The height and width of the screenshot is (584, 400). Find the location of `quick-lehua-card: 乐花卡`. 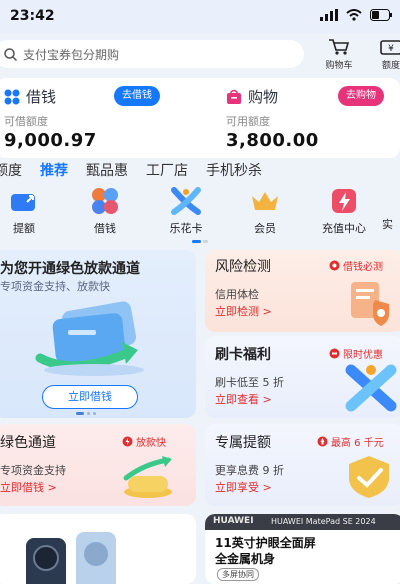

quick-lehua-card: 乐花卡 is located at coordinates (186, 211).